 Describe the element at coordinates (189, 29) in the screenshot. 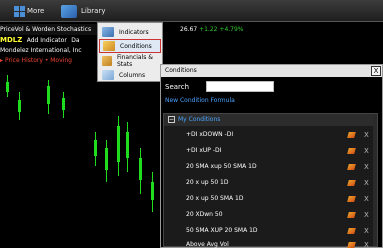

I see `last-price: 26.67` at that location.